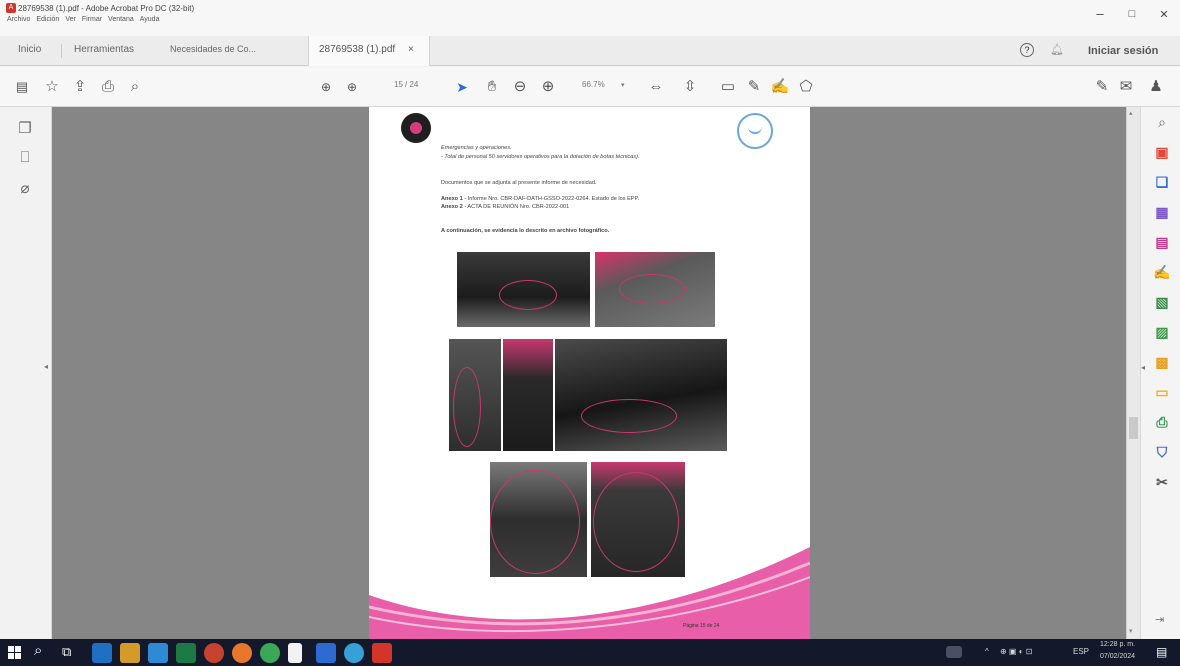  What do you see at coordinates (1162, 212) in the screenshot?
I see `organize-pages-icon: ▦` at bounding box center [1162, 212].